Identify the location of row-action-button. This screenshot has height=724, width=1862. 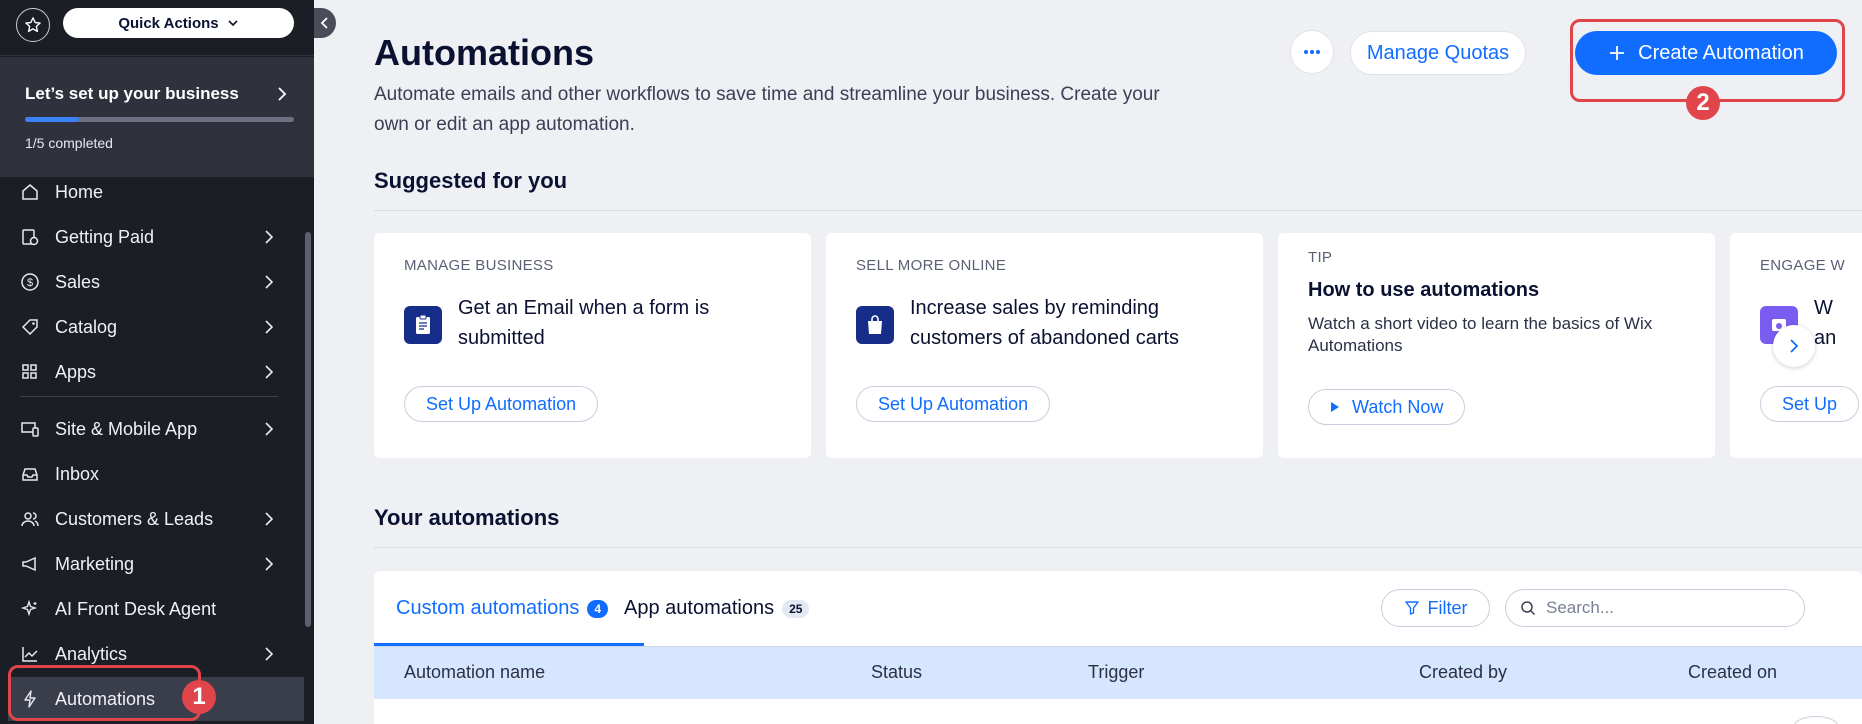
(1816, 720).